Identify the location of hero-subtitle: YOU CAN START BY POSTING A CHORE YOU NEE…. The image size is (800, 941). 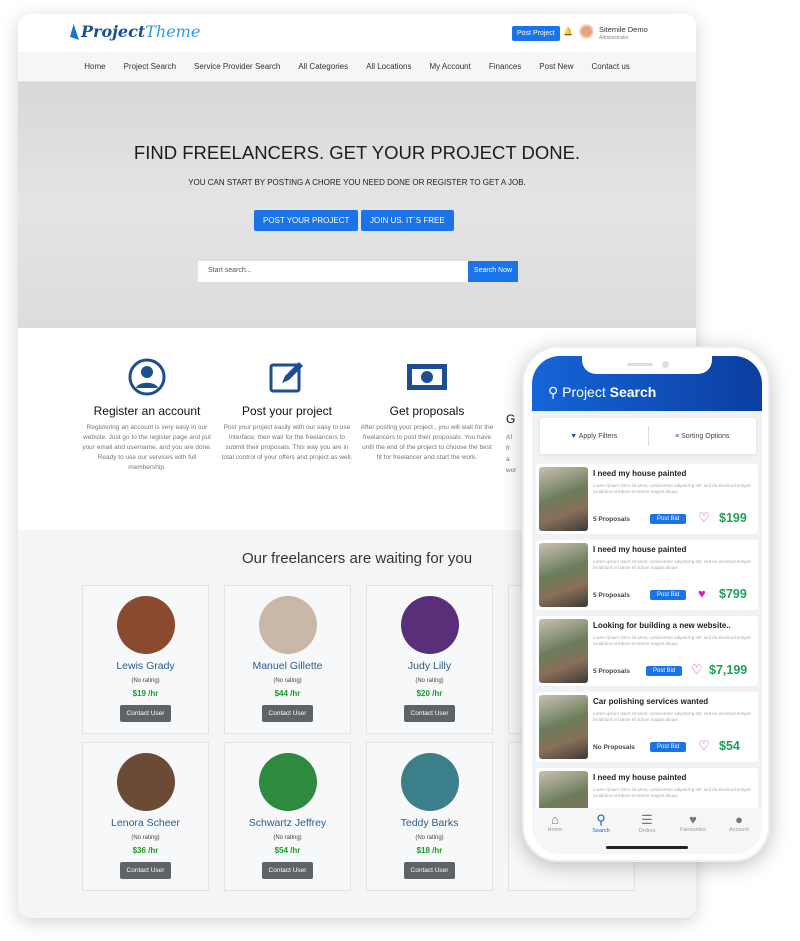
(357, 182).